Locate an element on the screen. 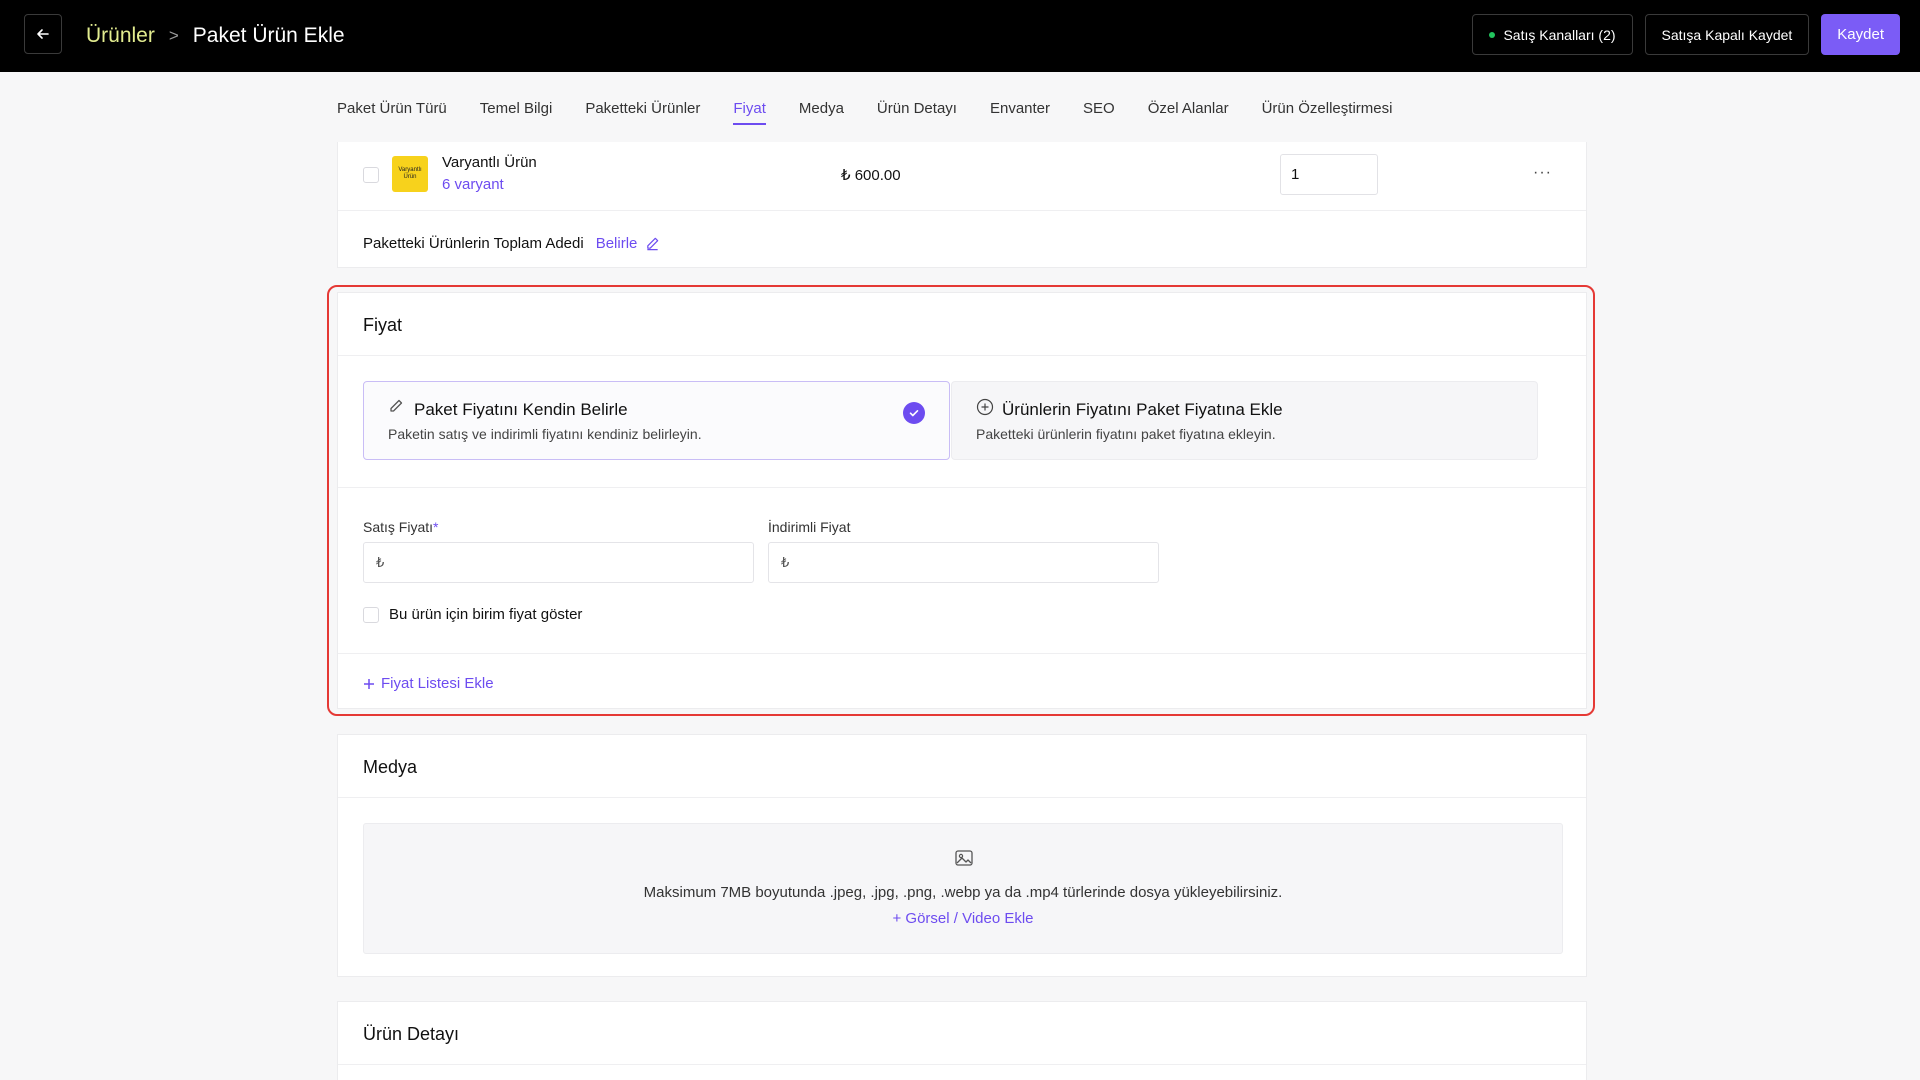  save-closed-button: Satışa Kapalı Kaydet is located at coordinates (1727, 34).